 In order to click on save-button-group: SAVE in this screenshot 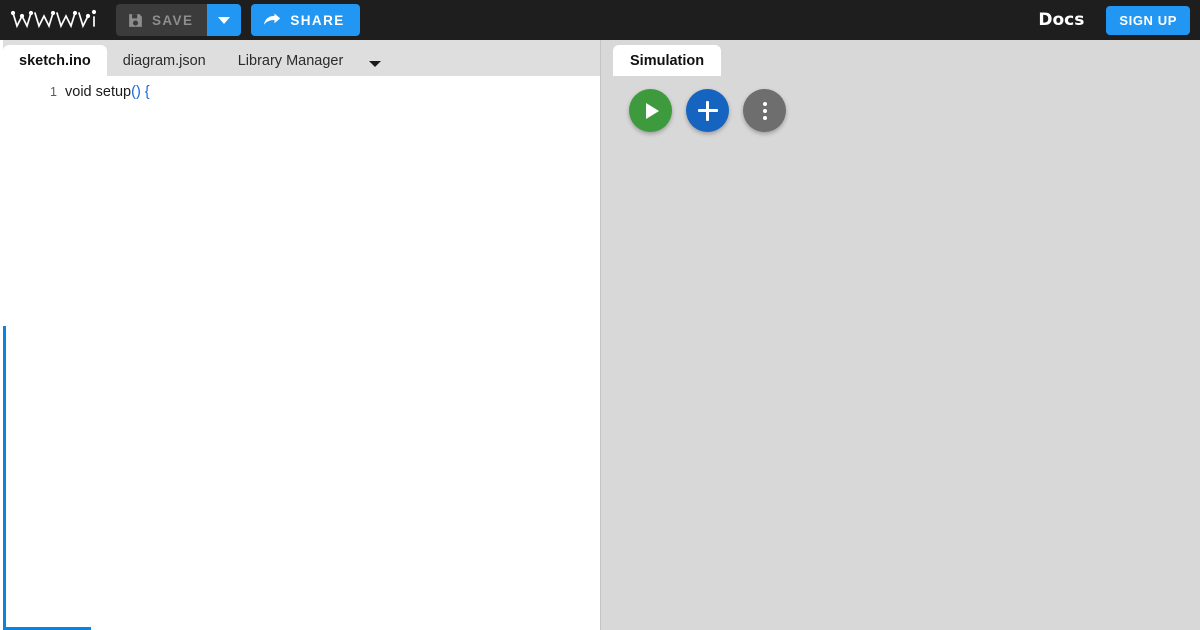, I will do `click(179, 20)`.